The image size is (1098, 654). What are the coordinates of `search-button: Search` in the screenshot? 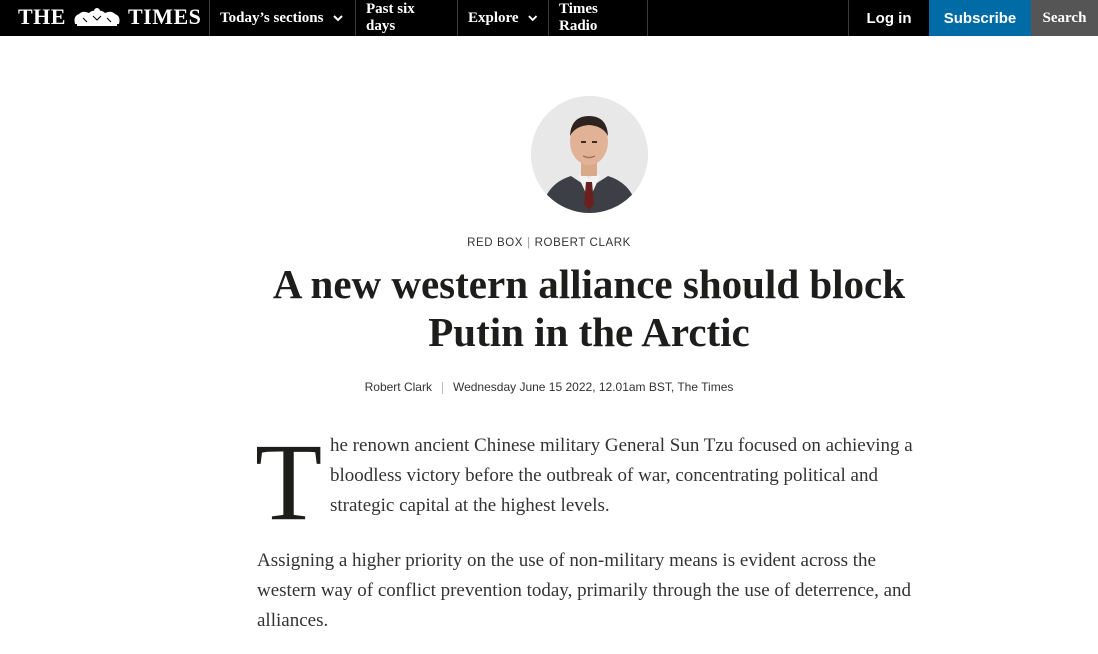 It's located at (1064, 18).